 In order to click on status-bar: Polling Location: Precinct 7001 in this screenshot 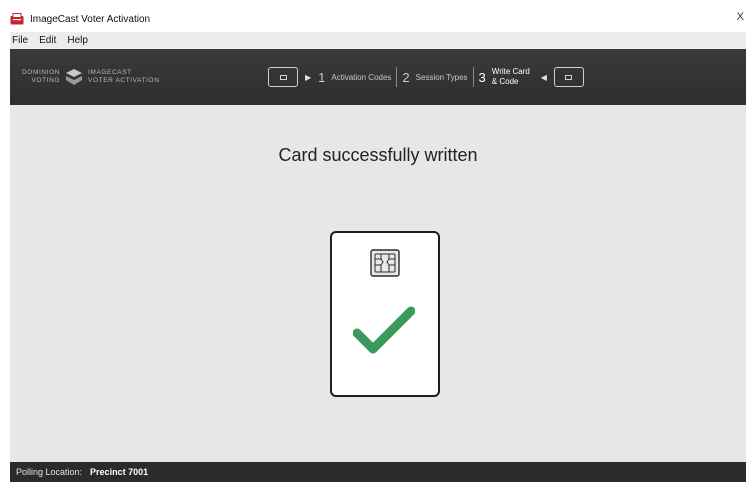, I will do `click(378, 472)`.